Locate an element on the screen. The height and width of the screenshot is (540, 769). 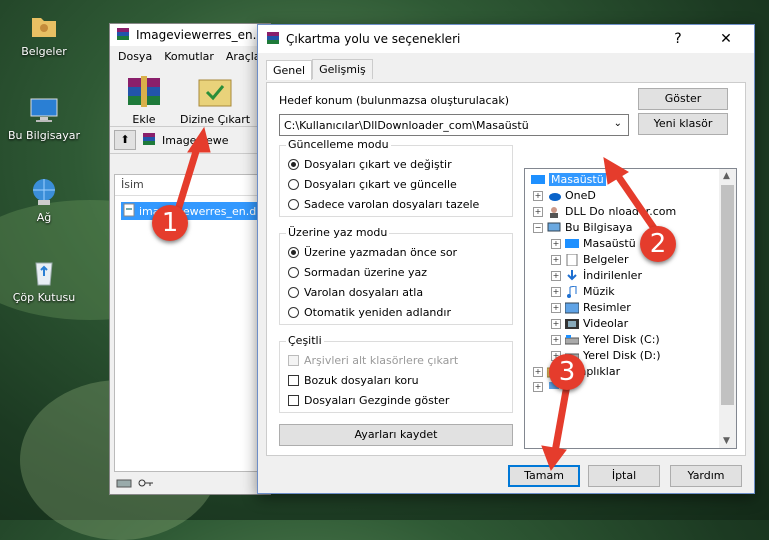
annotation-badge-3: 3 is located at coordinates (567, 372).